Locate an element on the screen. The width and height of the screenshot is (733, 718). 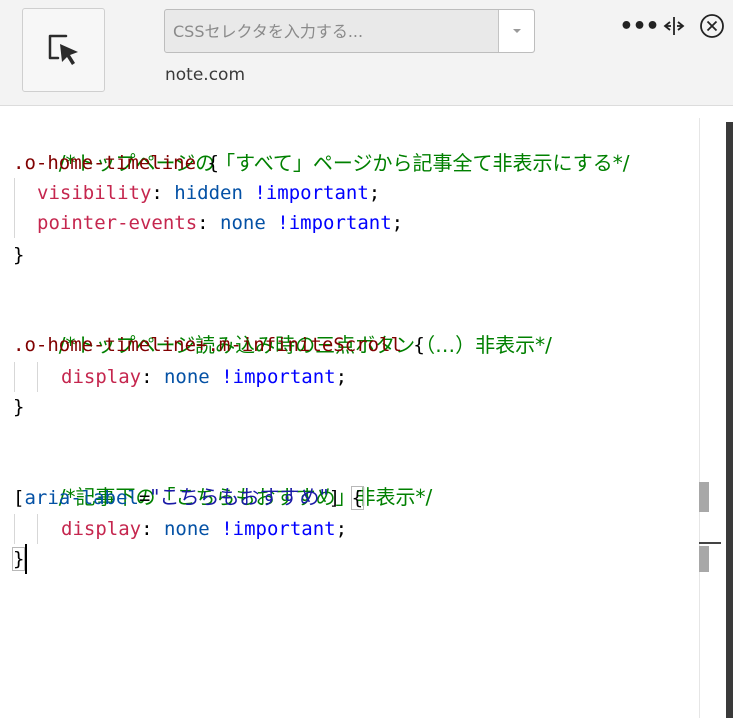
code-line: /*トップページ読み込み時の三点ボタン（…）非表示*/ is located at coordinates (282, 328).